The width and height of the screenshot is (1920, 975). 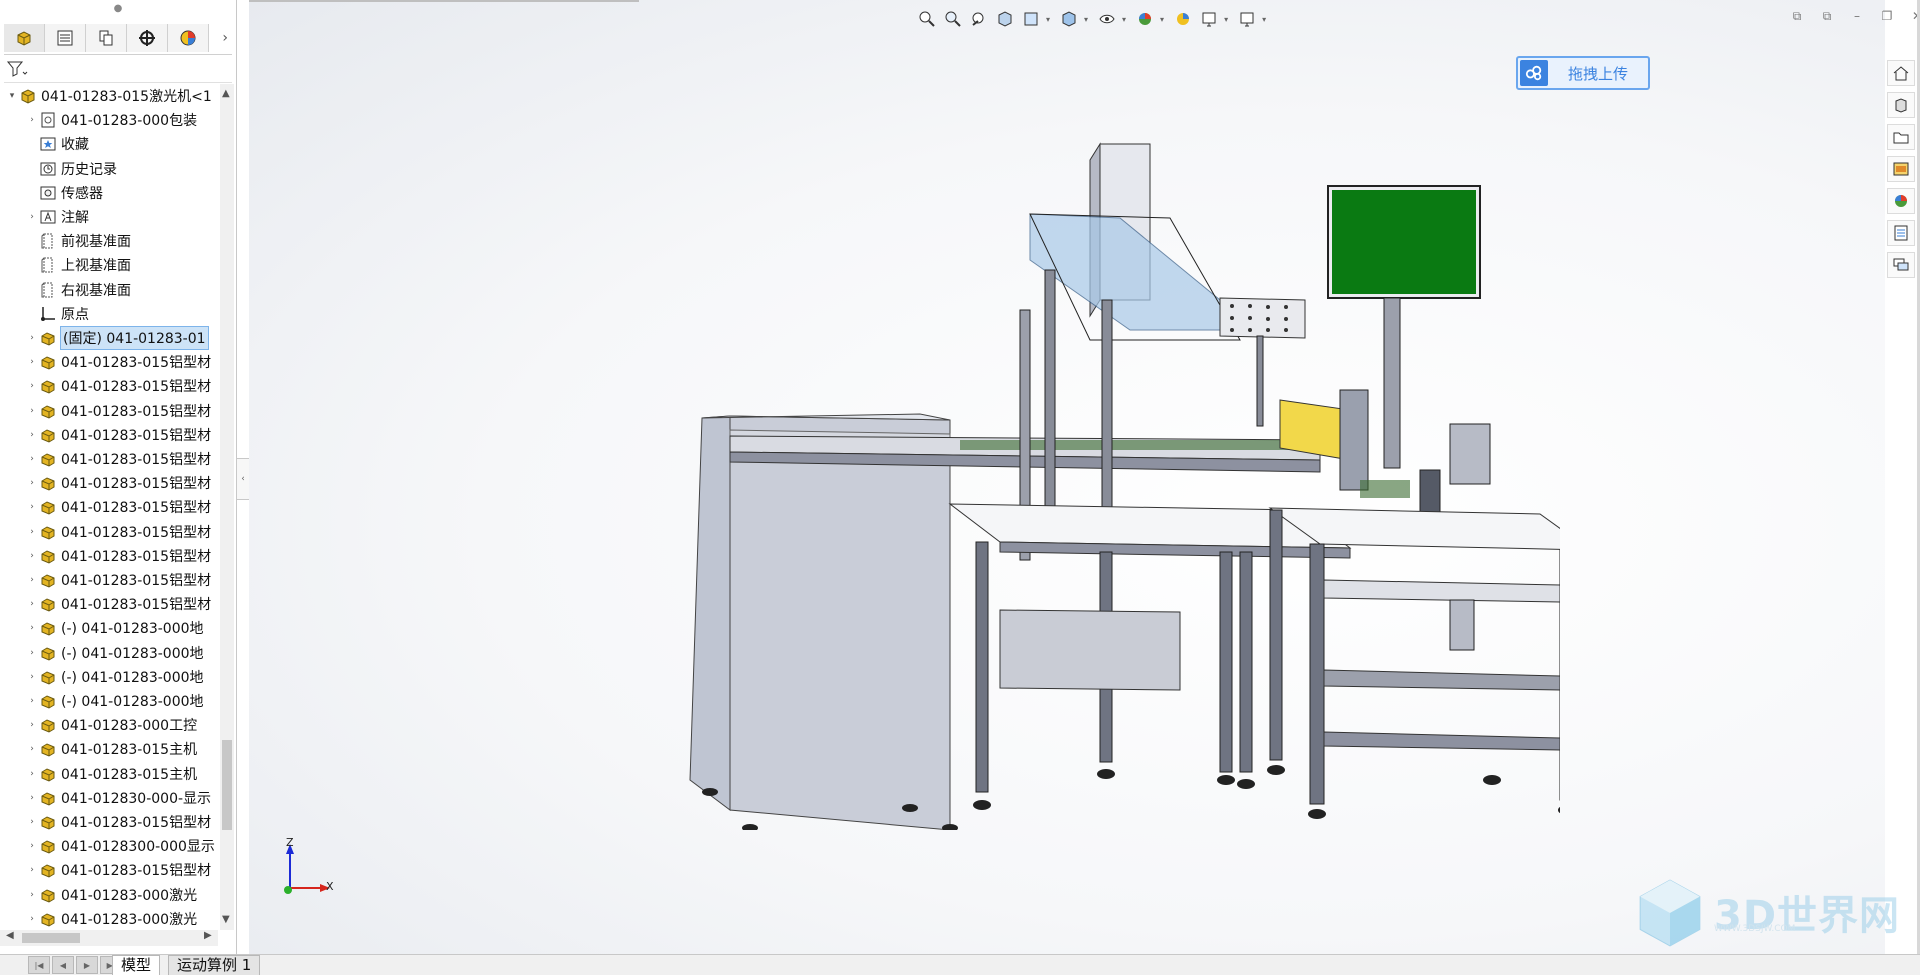 What do you see at coordinates (1005, 19) in the screenshot?
I see `section-view-icon` at bounding box center [1005, 19].